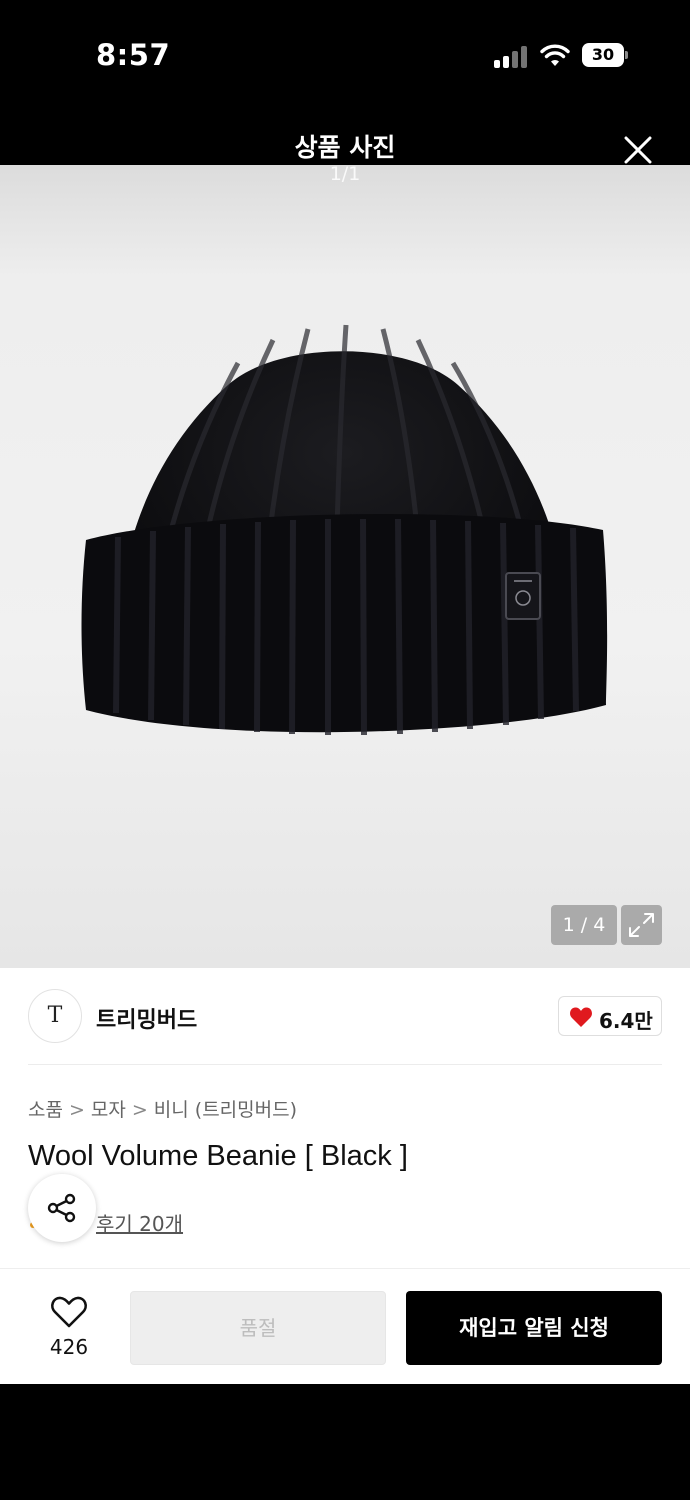 This screenshot has height=1500, width=690. What do you see at coordinates (146, 1018) in the screenshot?
I see `brand-name: 트리밍버드` at bounding box center [146, 1018].